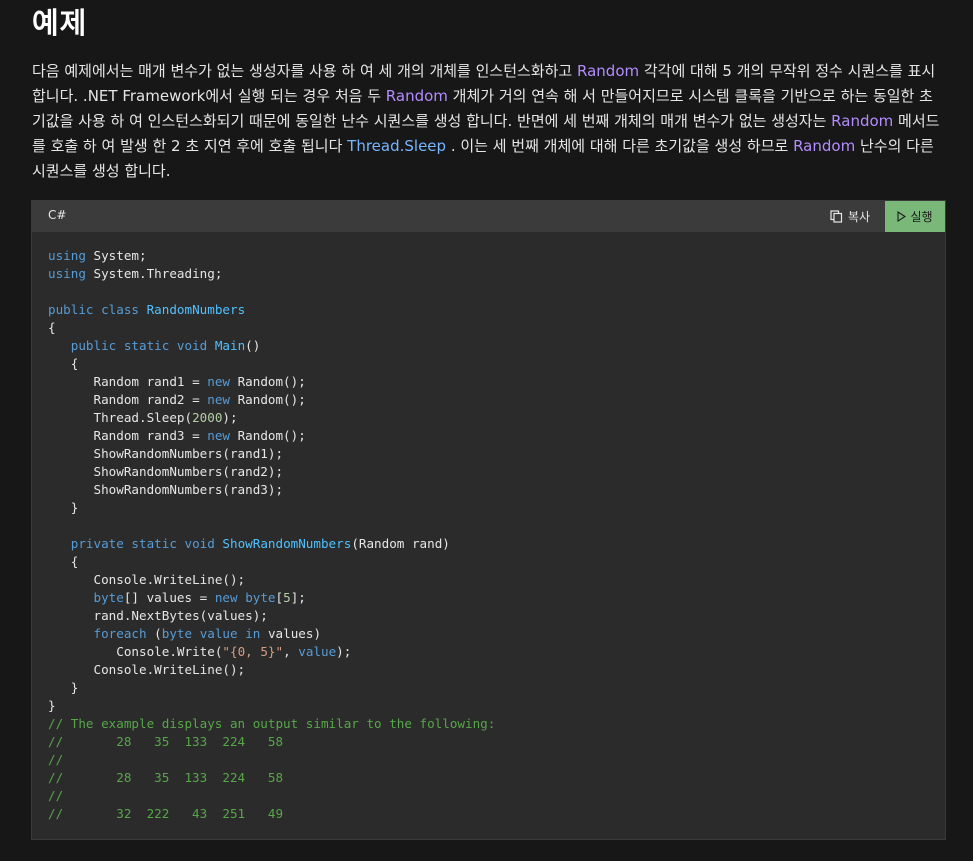 The height and width of the screenshot is (861, 973). I want to click on code-token: Random rand1 =, so click(150, 381).